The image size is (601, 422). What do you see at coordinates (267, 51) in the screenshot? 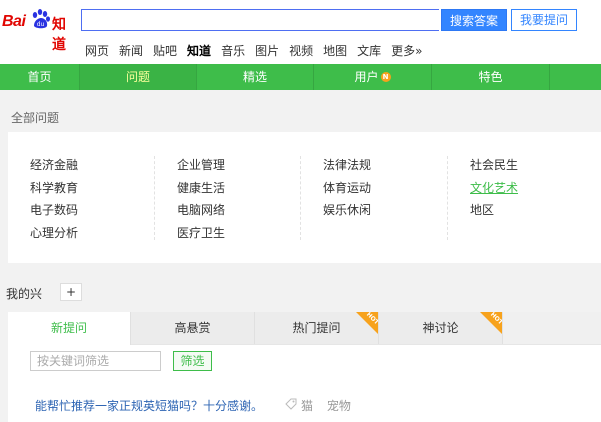
I see `product-nav-images: 图片` at bounding box center [267, 51].